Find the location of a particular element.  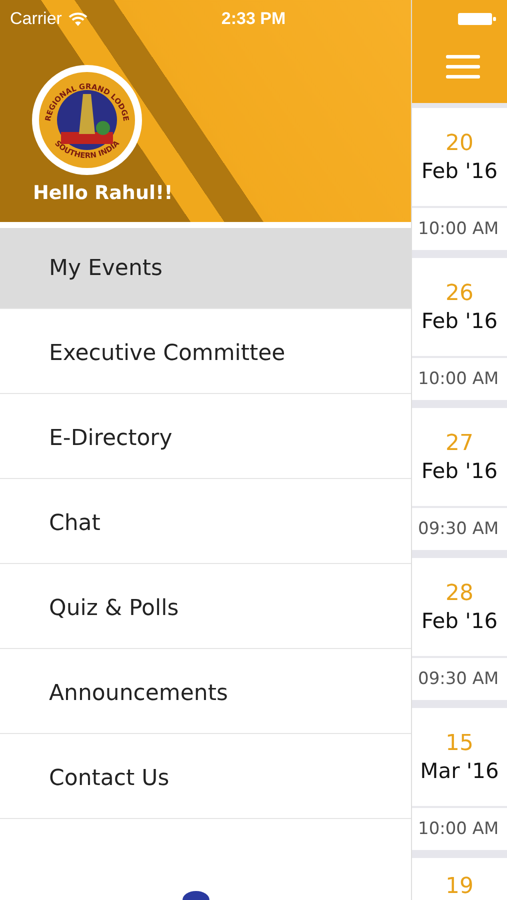

event-card: 27 Feb '16 09:30 AM is located at coordinates (459, 479).